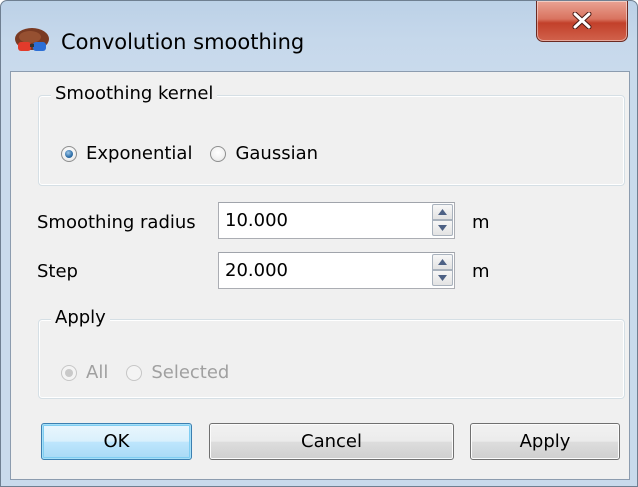 This screenshot has height=487, width=638. What do you see at coordinates (80, 317) in the screenshot?
I see `apply-group-title: Apply` at bounding box center [80, 317].